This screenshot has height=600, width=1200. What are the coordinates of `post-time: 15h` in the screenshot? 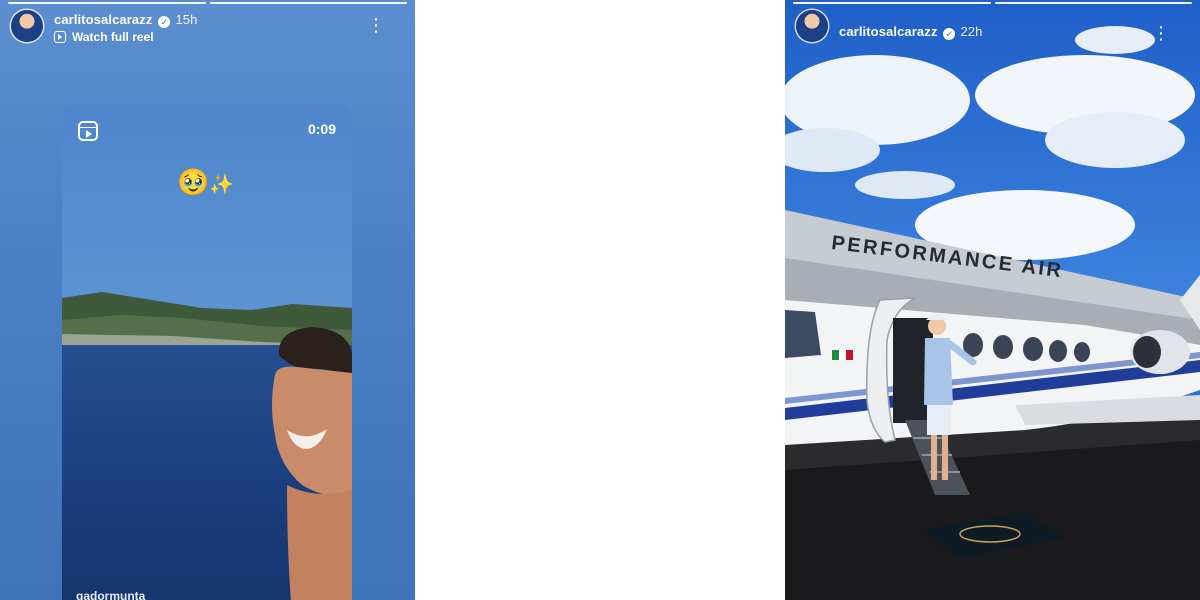 It's located at (186, 19).